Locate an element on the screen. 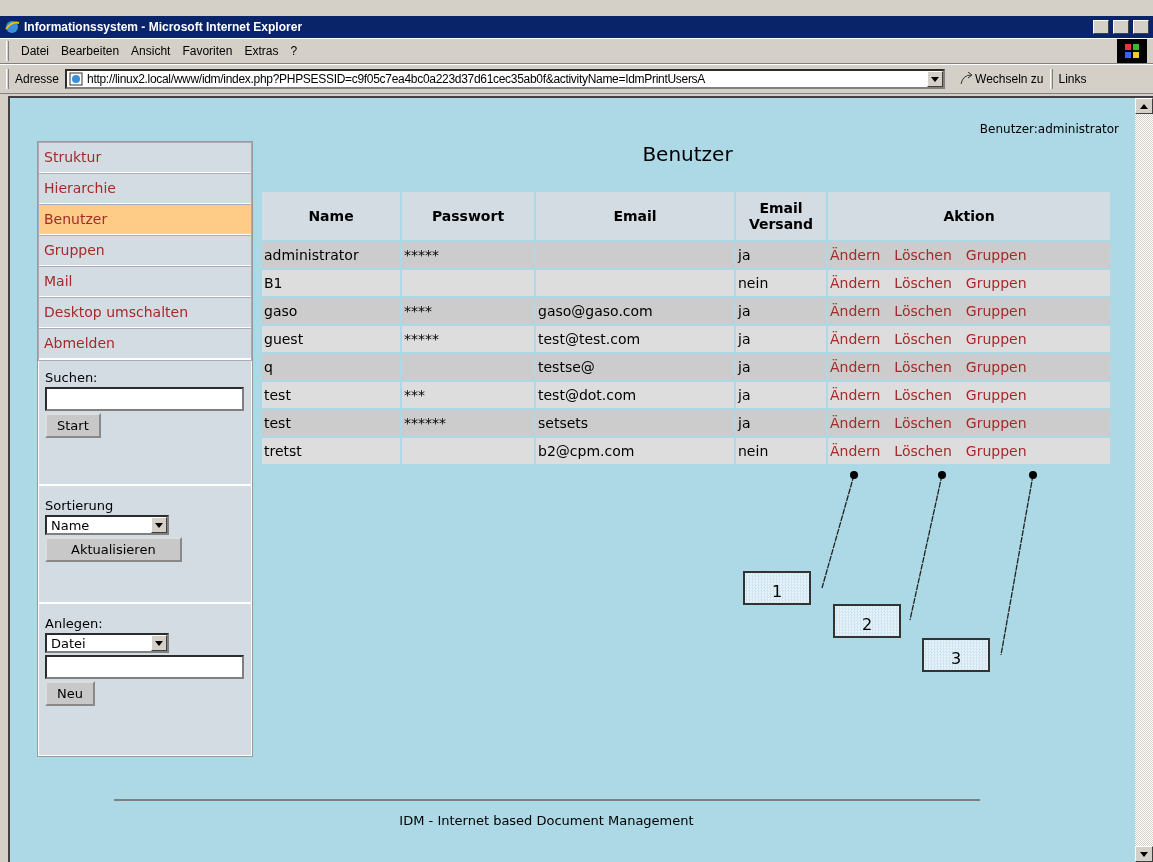  table-cell: administrator is located at coordinates (331, 255).